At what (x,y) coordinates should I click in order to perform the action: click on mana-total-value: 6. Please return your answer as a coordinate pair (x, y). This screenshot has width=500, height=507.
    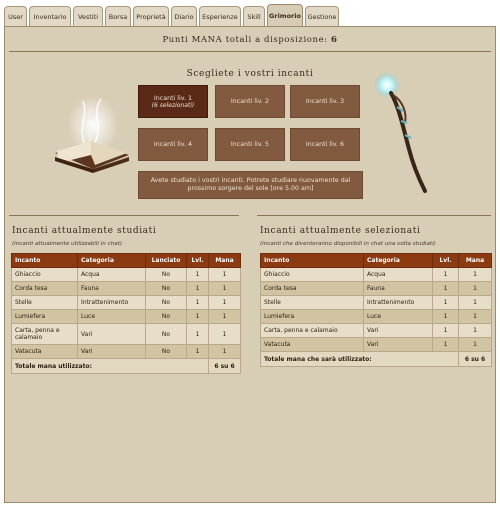
    Looking at the image, I should click on (334, 40).